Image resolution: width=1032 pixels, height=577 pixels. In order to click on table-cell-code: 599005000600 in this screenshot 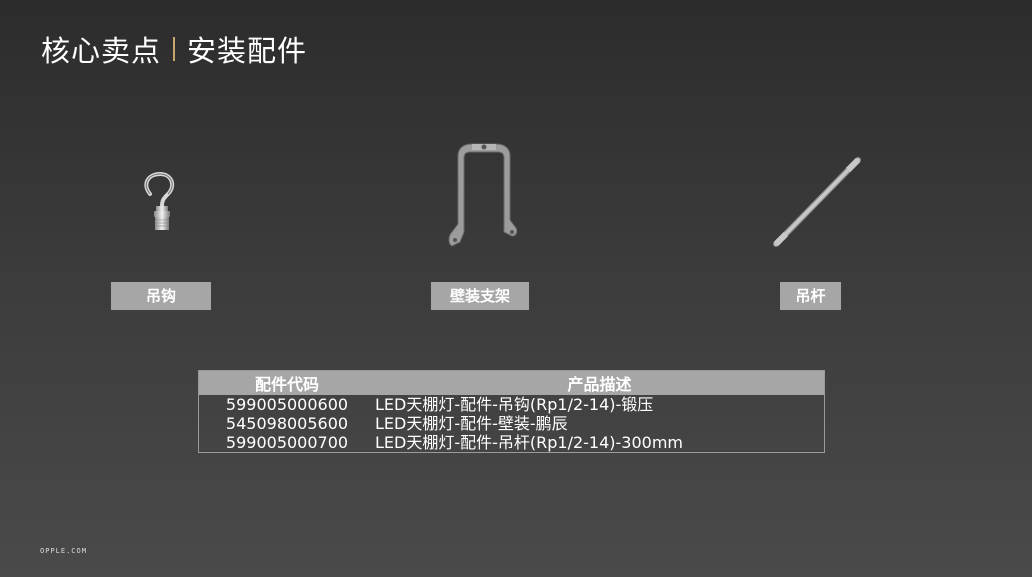, I will do `click(287, 404)`.